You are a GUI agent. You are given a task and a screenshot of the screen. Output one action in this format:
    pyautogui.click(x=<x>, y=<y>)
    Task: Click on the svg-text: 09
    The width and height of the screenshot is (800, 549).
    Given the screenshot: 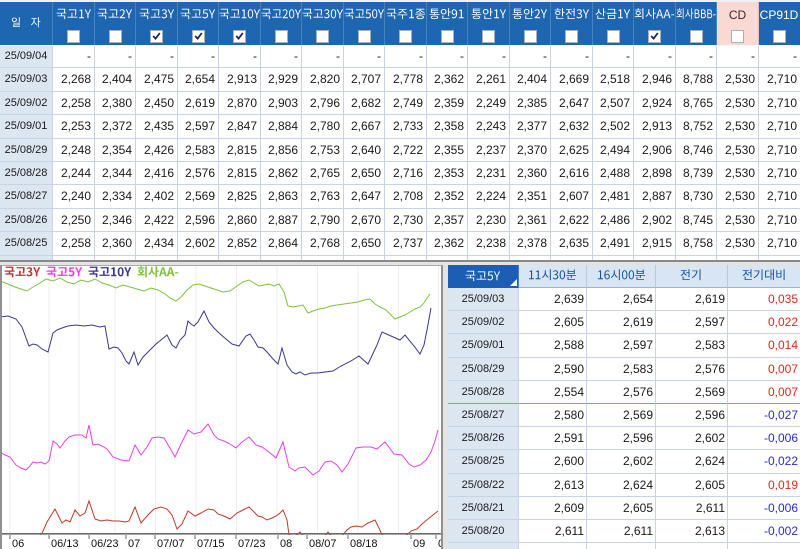 What is the action you would take?
    pyautogui.click(x=419, y=543)
    